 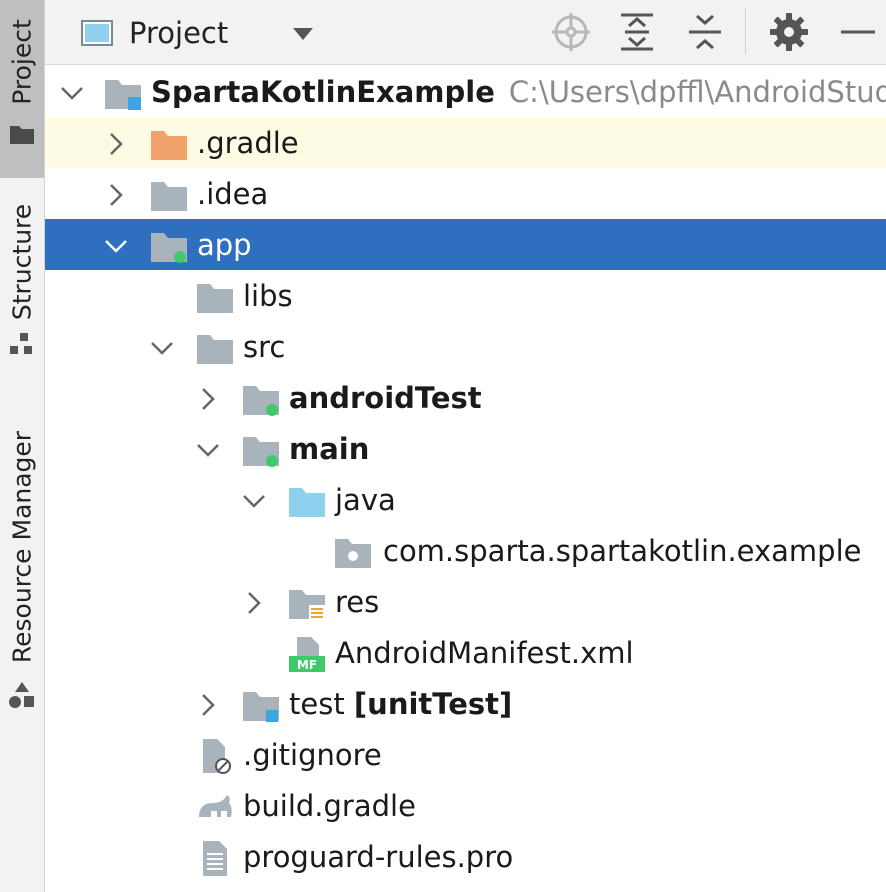 What do you see at coordinates (571, 32) in the screenshot?
I see `crosshair-icon` at bounding box center [571, 32].